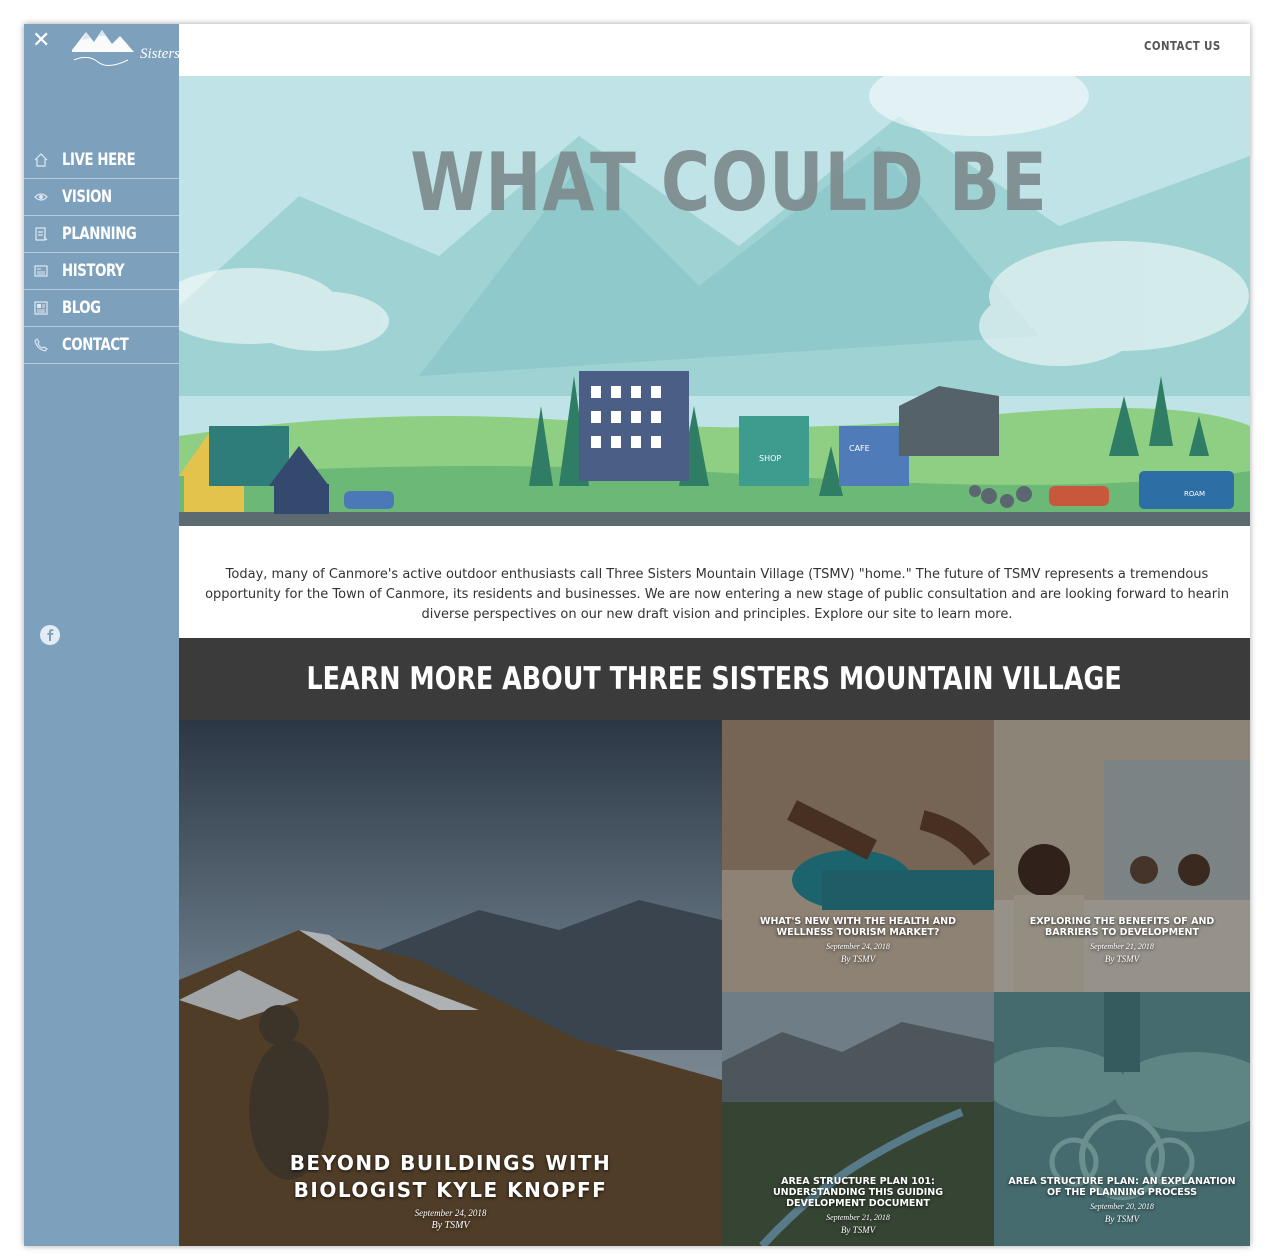 The height and width of the screenshot is (1258, 1267). What do you see at coordinates (770, 458) in the screenshot?
I see `shop-sign: SHOP` at bounding box center [770, 458].